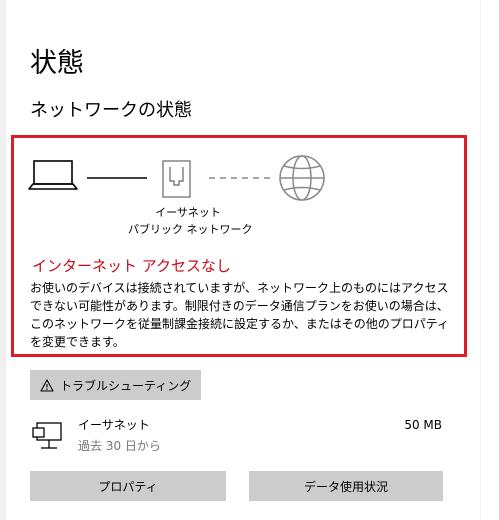  Describe the element at coordinates (47, 385) in the screenshot. I see `warning-icon` at that location.